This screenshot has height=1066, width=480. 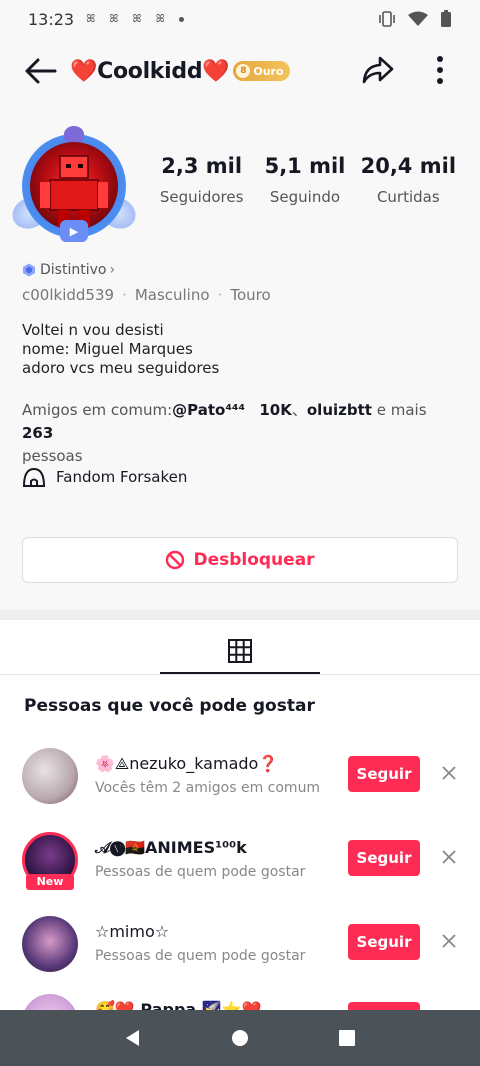 I want to click on play-icon: ▶, so click(x=74, y=231).